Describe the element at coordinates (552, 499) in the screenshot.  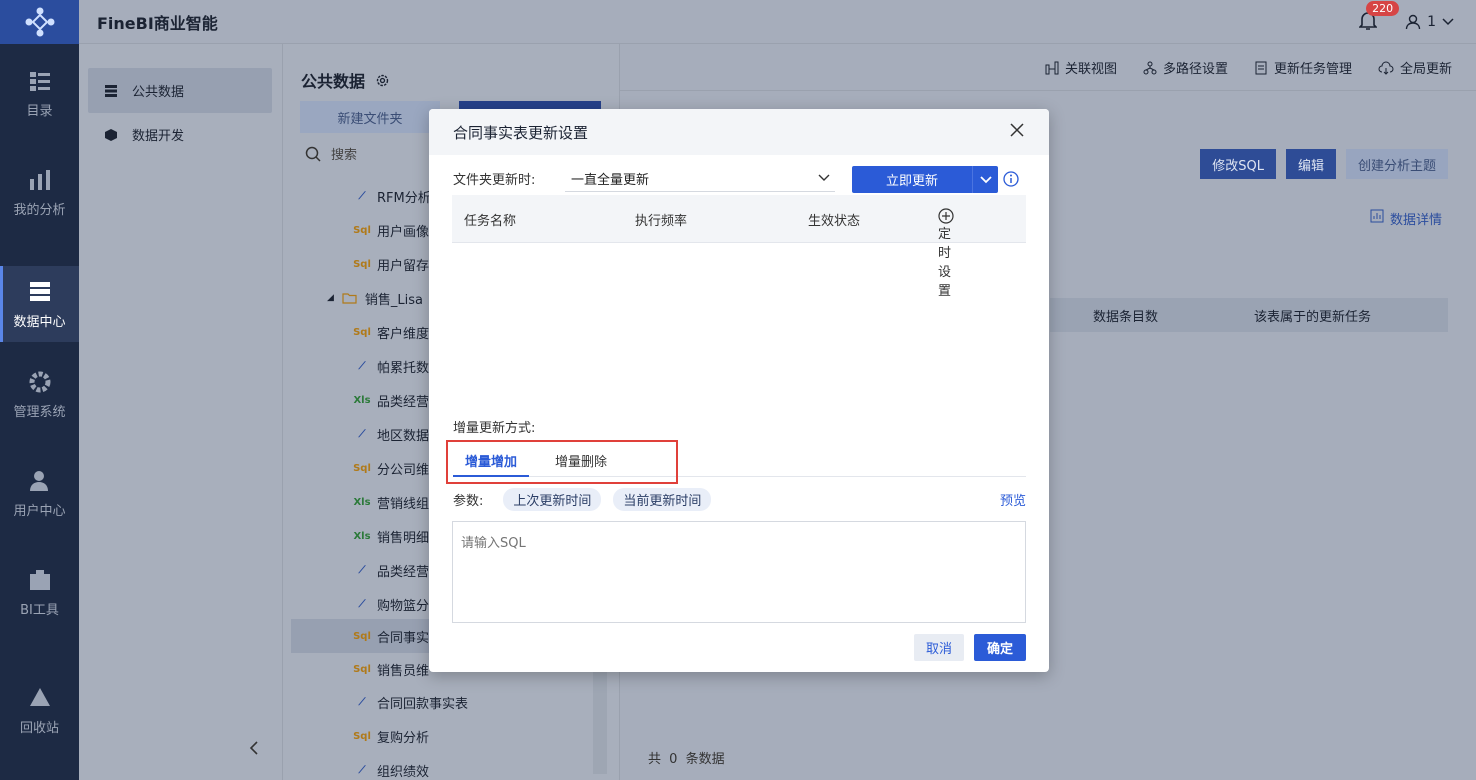
I see `param-last-update: 上次更新时间` at that location.